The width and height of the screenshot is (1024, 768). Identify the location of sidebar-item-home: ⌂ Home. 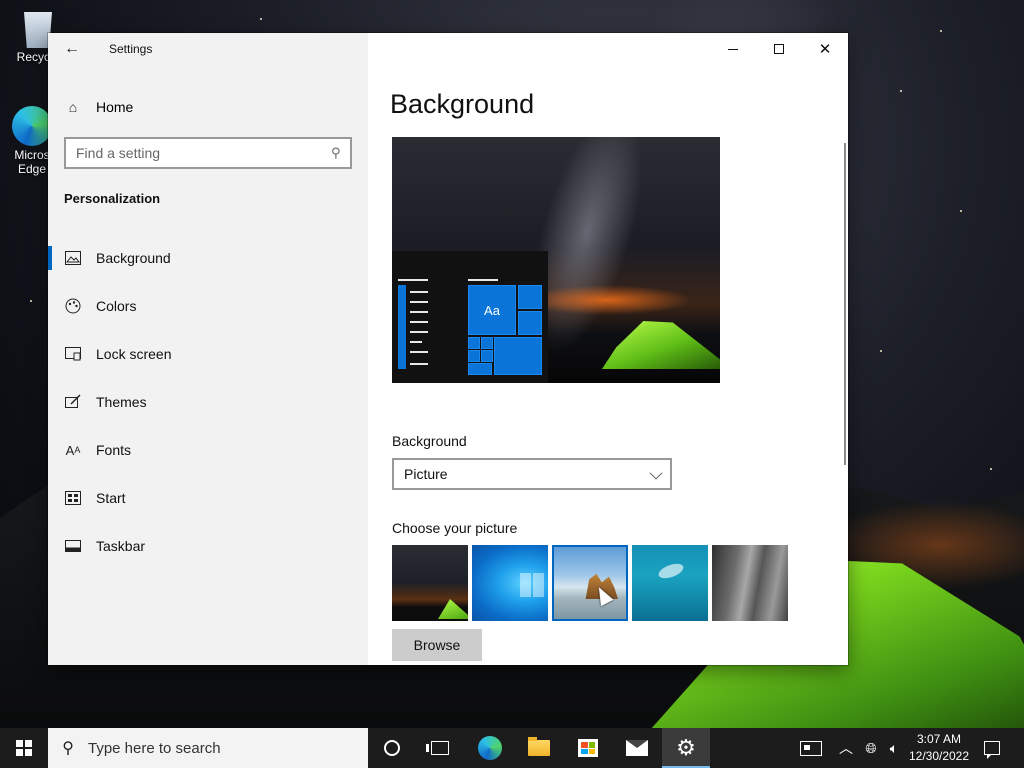
(208, 107).